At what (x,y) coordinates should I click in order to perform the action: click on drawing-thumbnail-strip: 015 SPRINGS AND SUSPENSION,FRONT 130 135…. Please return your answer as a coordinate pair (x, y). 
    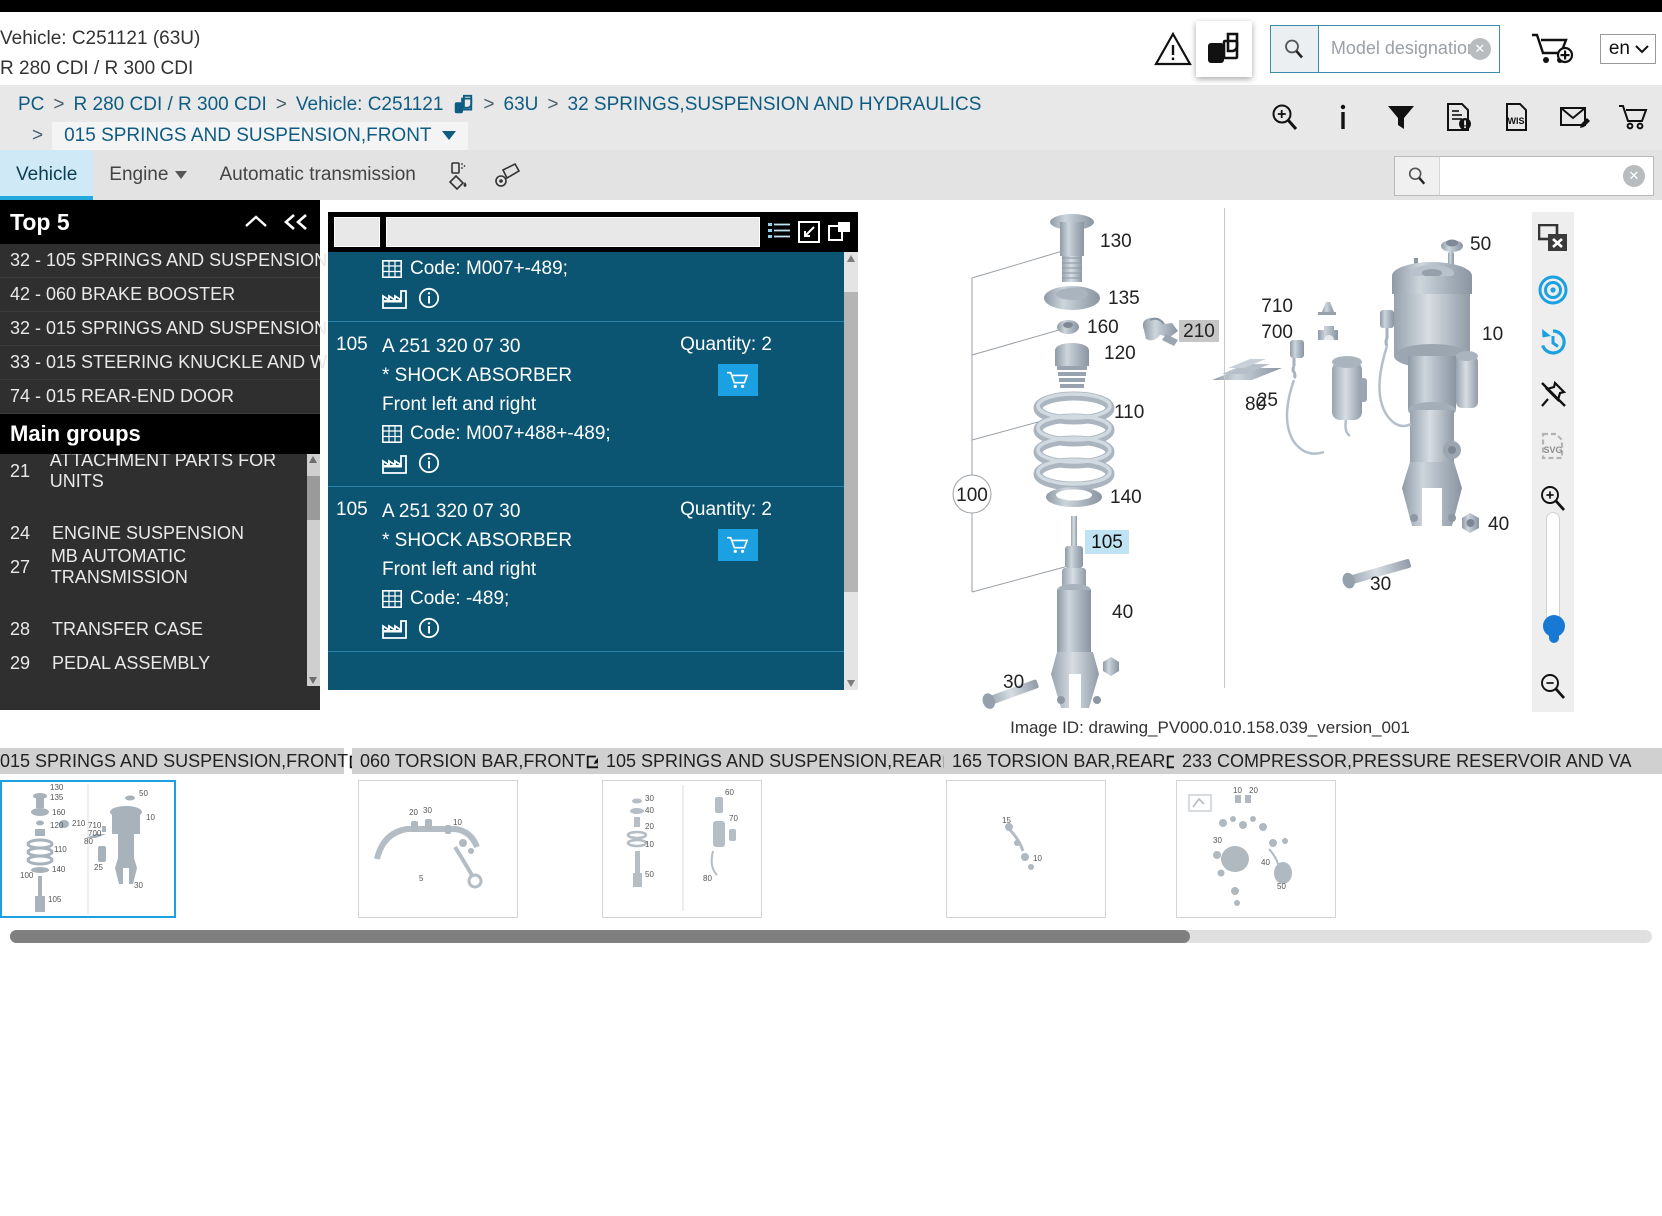
    Looking at the image, I should click on (831, 837).